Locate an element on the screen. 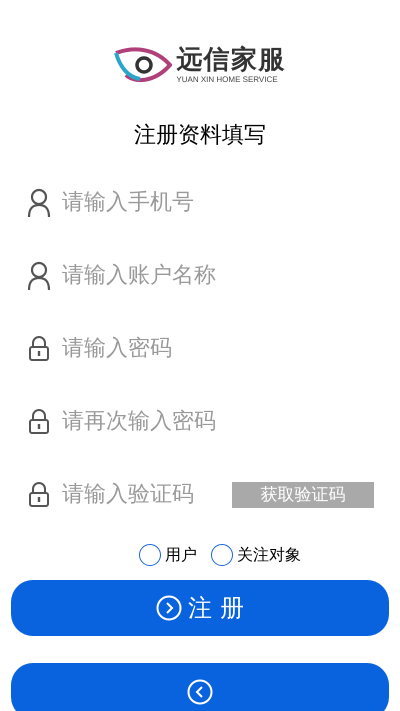  chevron-left-circle-icon is located at coordinates (200, 692).